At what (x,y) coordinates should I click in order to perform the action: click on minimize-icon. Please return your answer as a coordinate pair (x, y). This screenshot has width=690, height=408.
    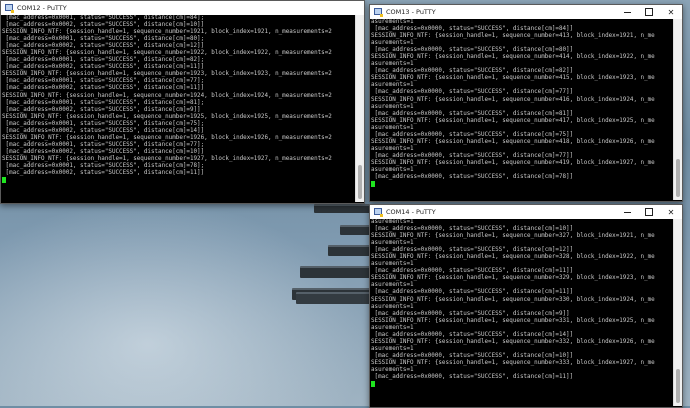
    Looking at the image, I should click on (627, 12).